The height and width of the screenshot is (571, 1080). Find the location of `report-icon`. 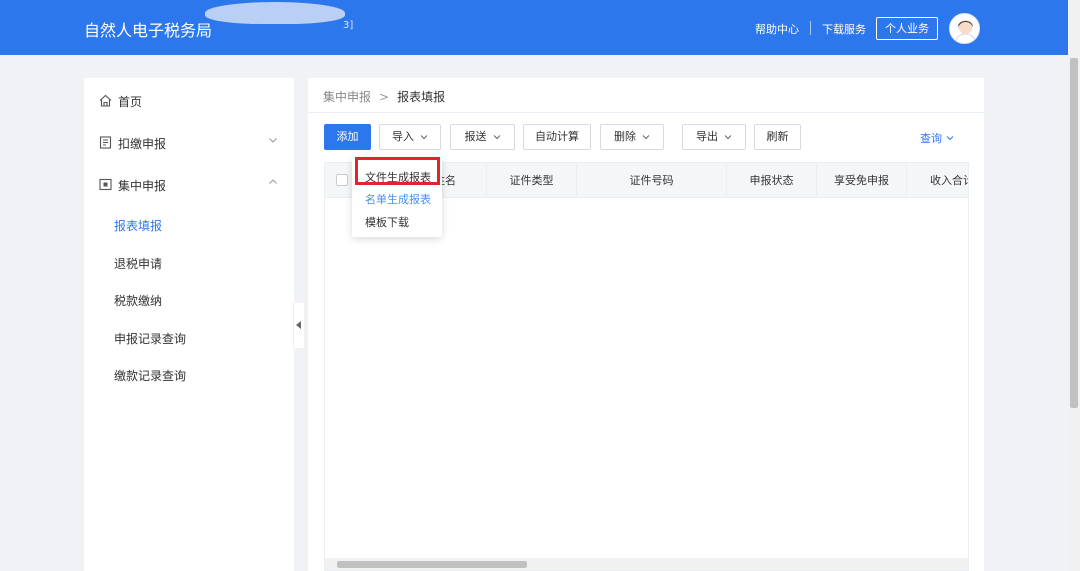

report-icon is located at coordinates (105, 184).